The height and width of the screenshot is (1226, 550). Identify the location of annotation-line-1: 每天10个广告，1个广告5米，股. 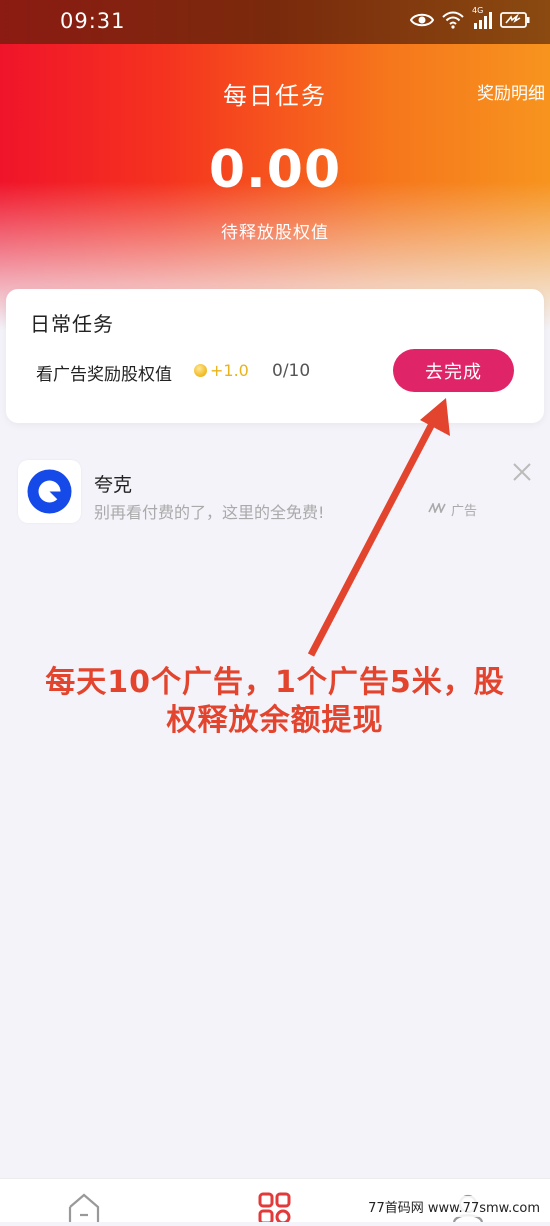
(275, 682).